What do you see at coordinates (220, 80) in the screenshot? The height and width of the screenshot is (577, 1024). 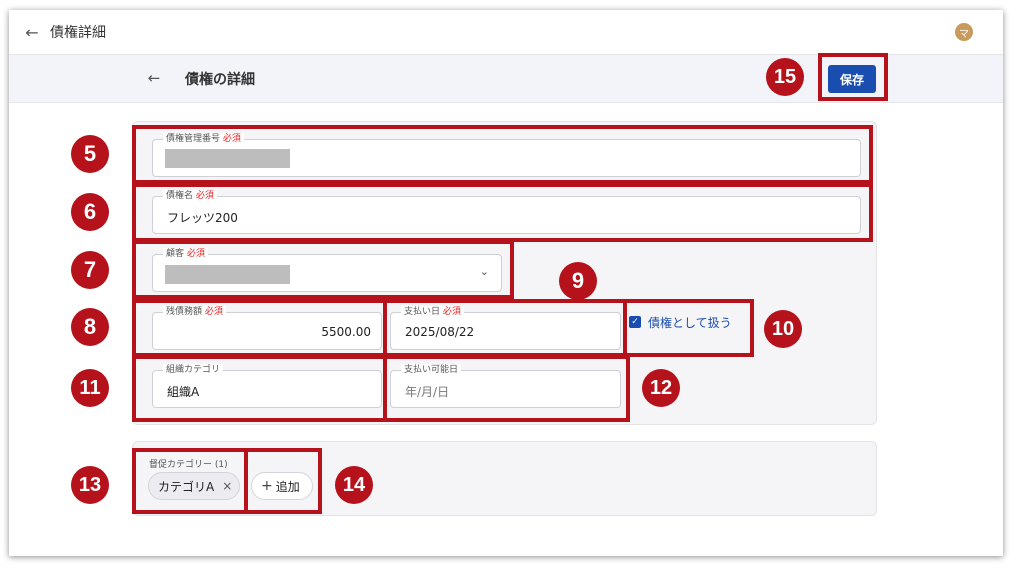 I see `page-title: 債権の詳細` at bounding box center [220, 80].